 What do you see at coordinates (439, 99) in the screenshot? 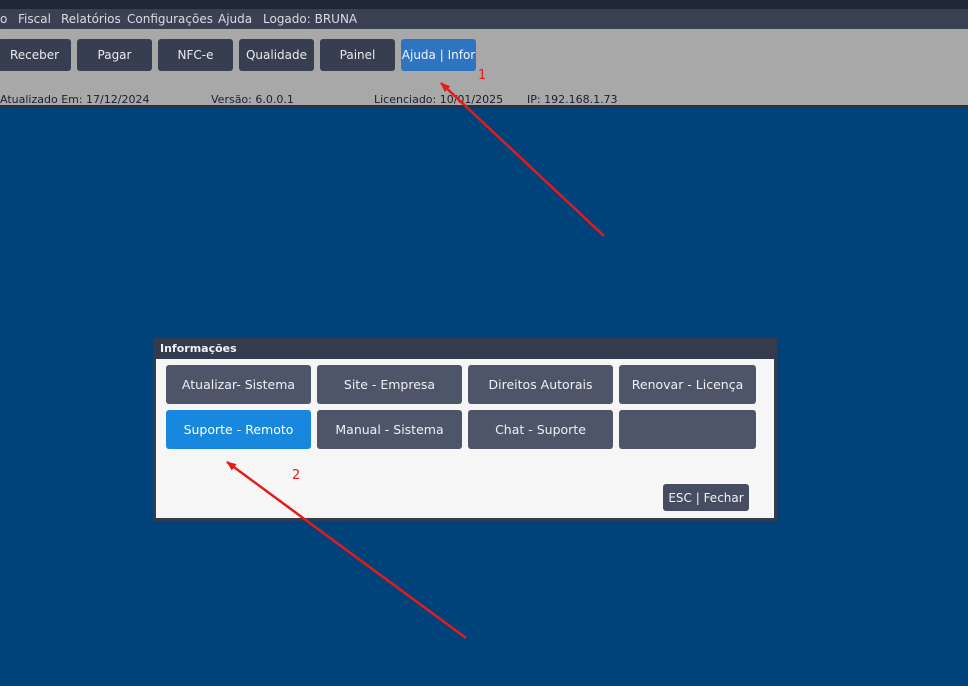
I see `status-licensed: Licenciado: 10/01/2025` at bounding box center [439, 99].